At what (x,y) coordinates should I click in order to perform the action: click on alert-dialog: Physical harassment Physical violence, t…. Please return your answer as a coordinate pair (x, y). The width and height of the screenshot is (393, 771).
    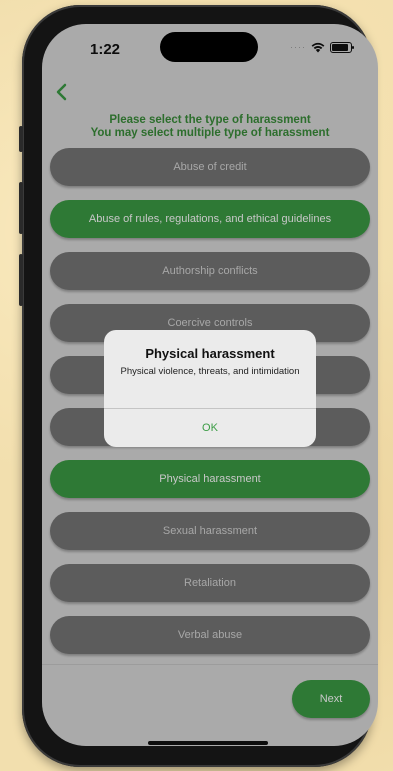
    Looking at the image, I should click on (210, 388).